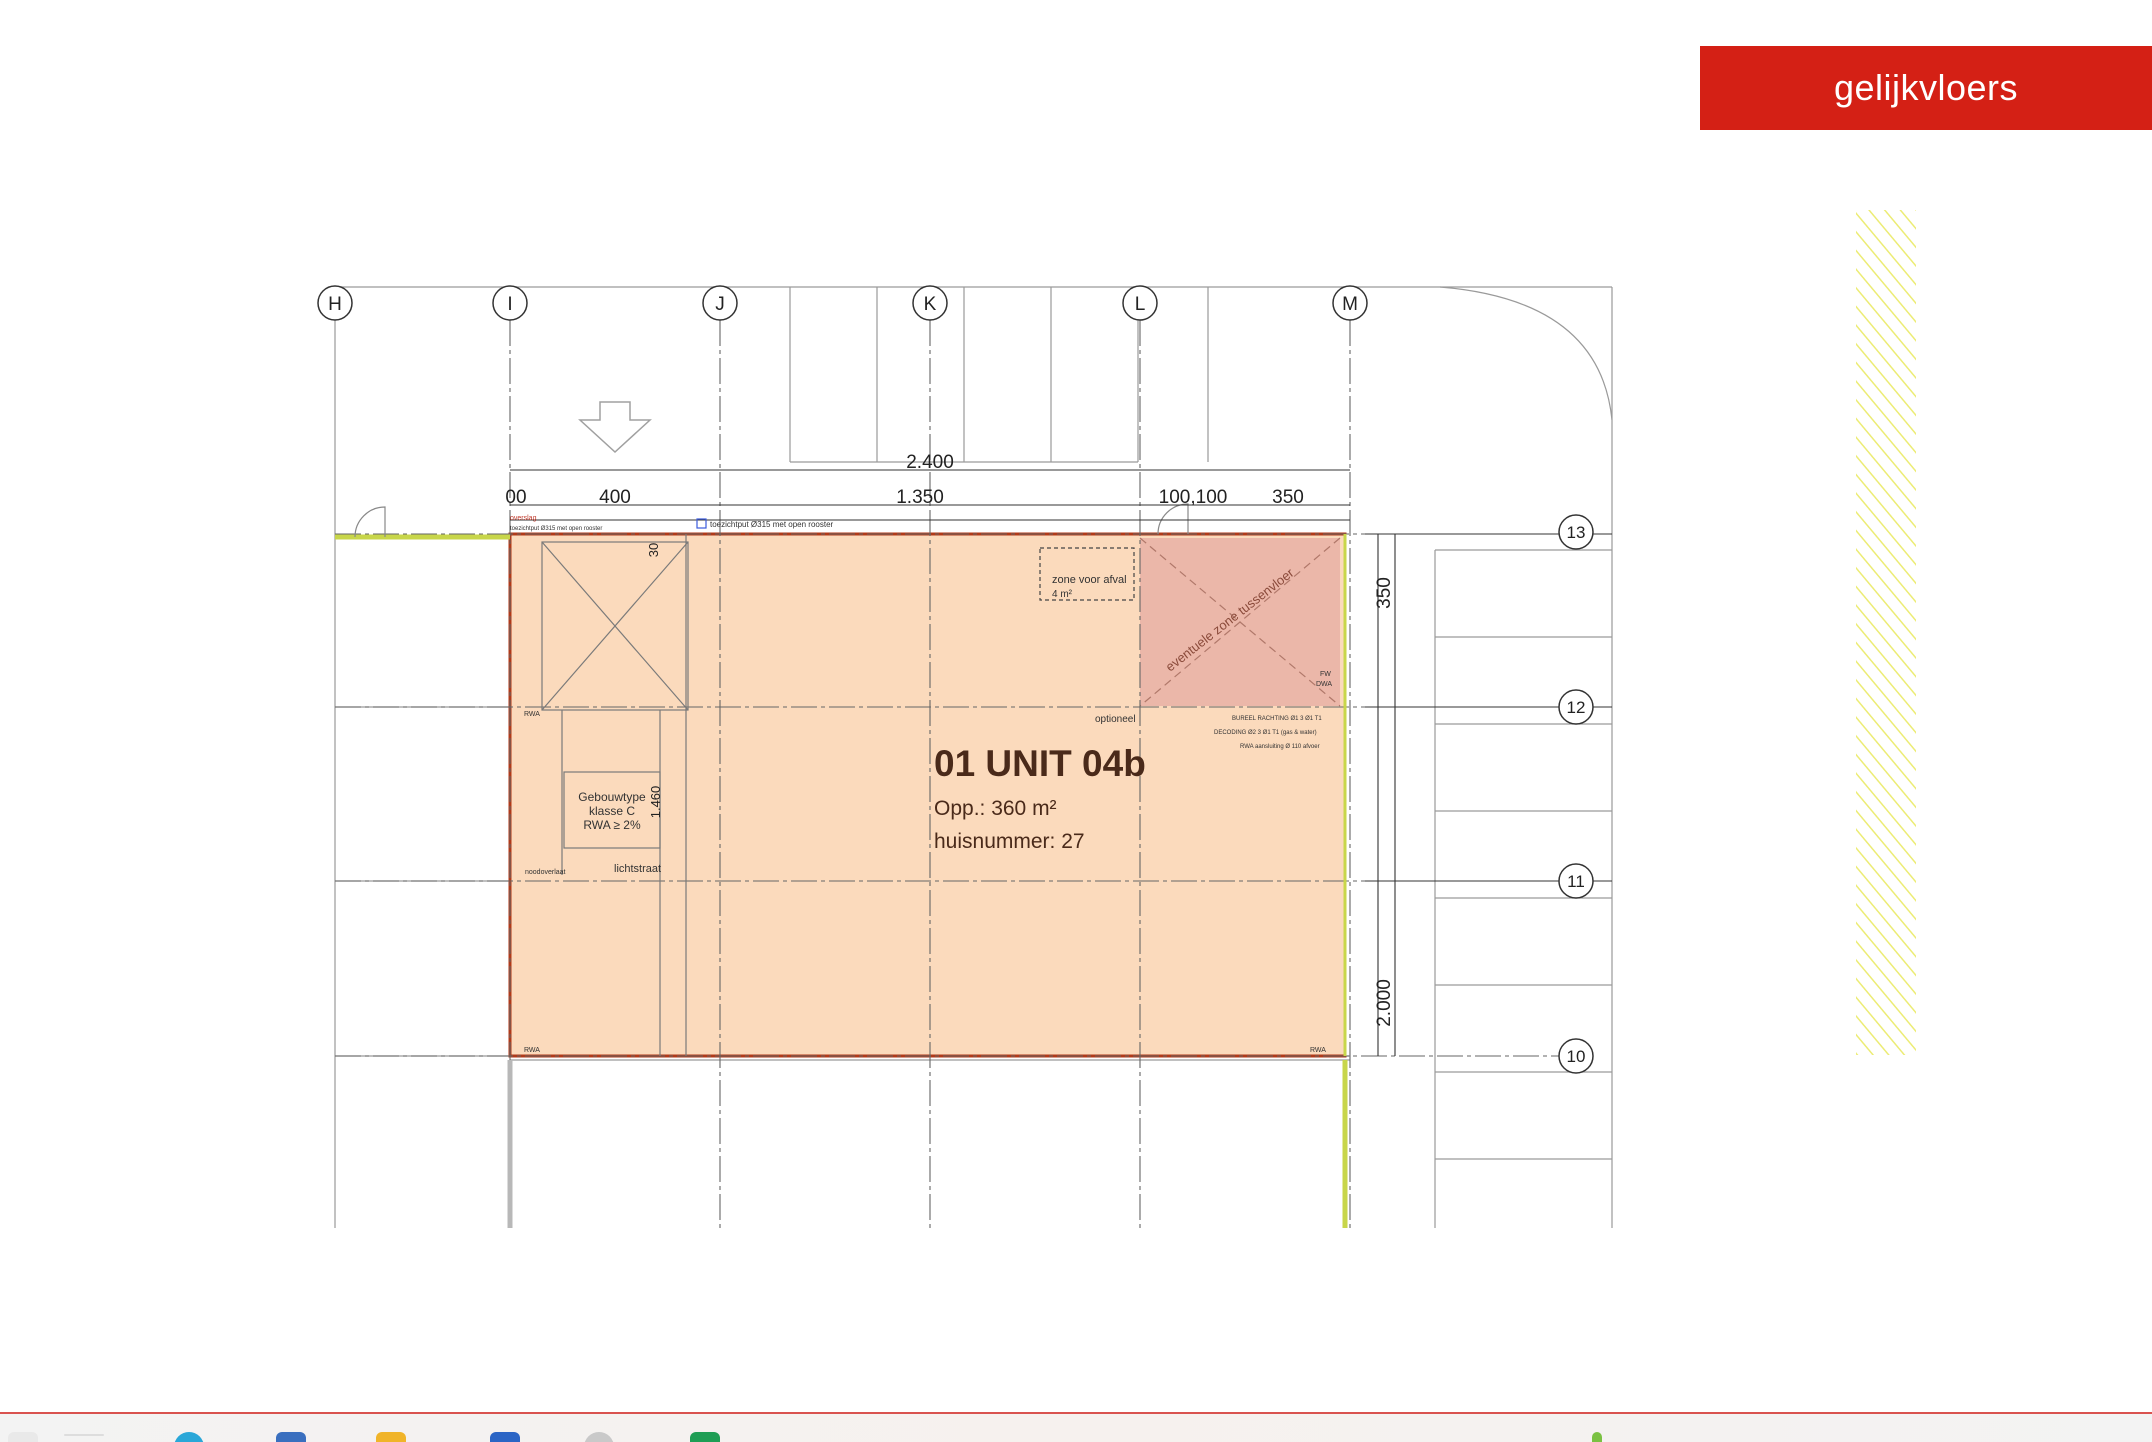 The width and height of the screenshot is (2152, 1442). Describe the element at coordinates (1576, 707) in the screenshot. I see `grid-row-12: 12` at that location.